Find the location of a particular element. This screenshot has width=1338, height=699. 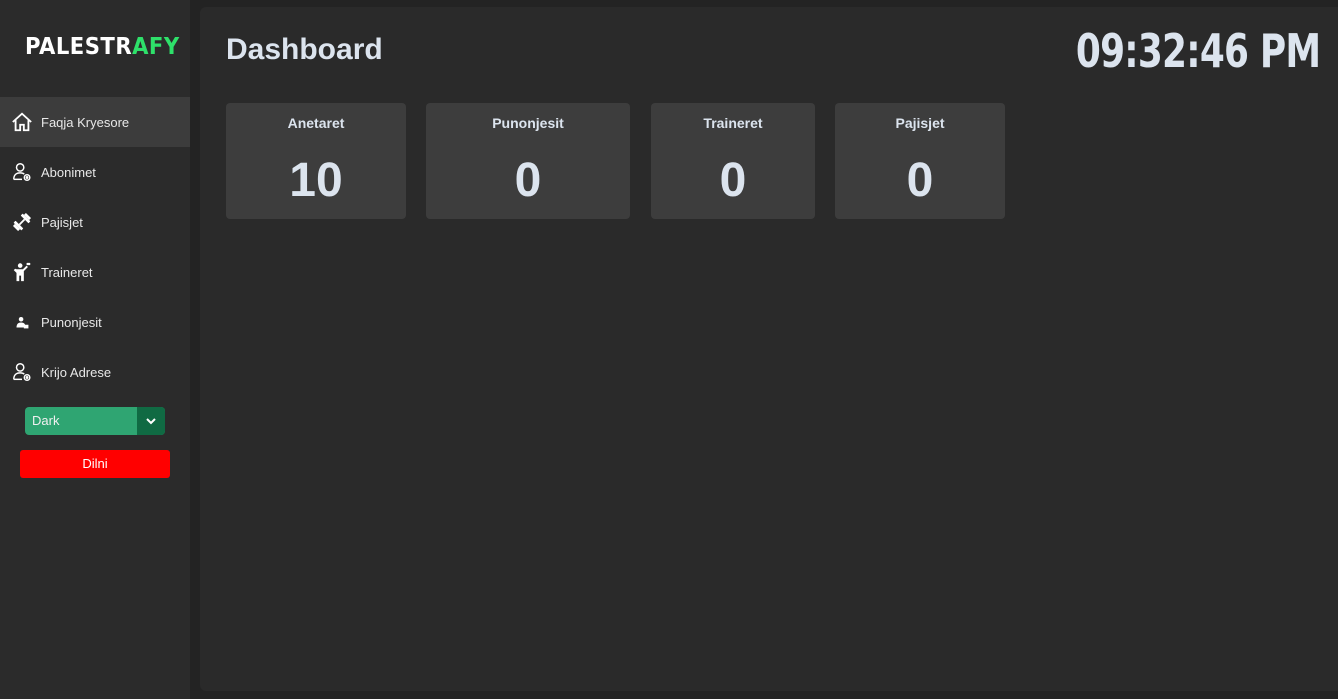

stat-card-title: Punonjesit is located at coordinates (528, 123).